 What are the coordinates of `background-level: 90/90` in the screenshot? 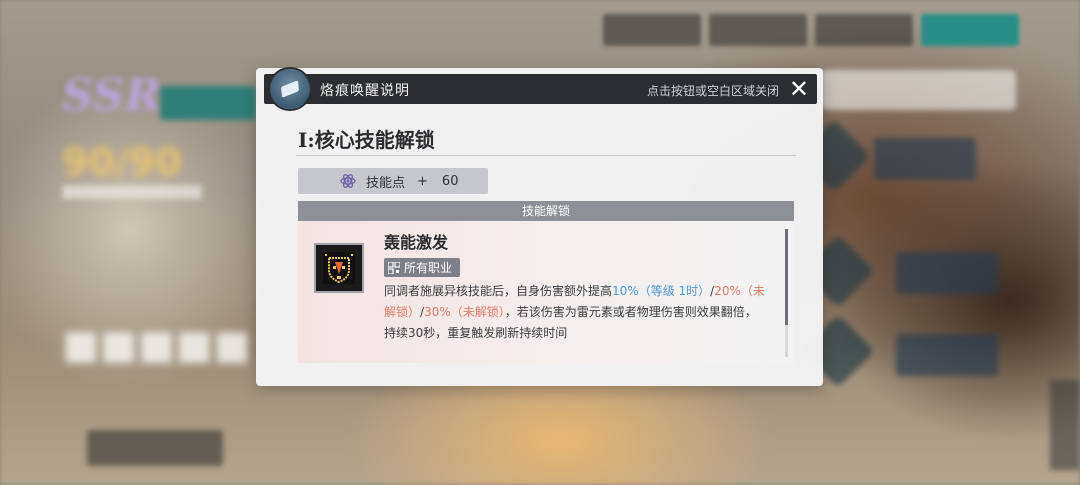 It's located at (122, 162).